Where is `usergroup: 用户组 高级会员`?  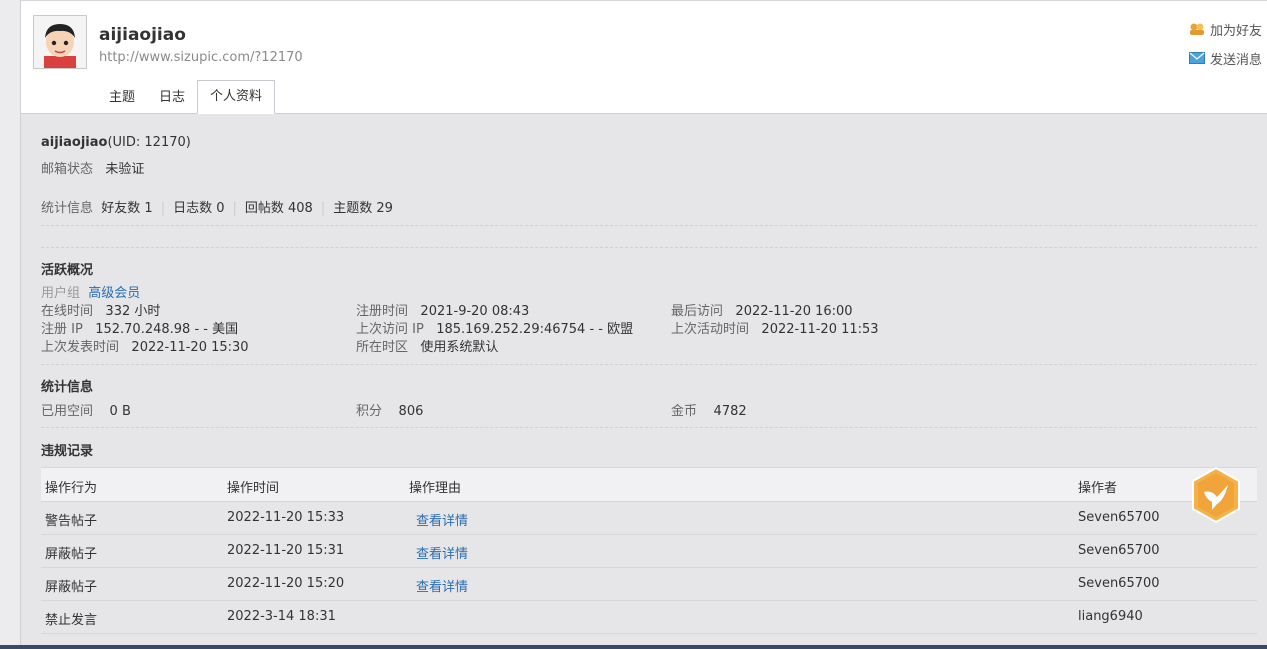
usergroup: 用户组 高级会员 is located at coordinates (90, 291).